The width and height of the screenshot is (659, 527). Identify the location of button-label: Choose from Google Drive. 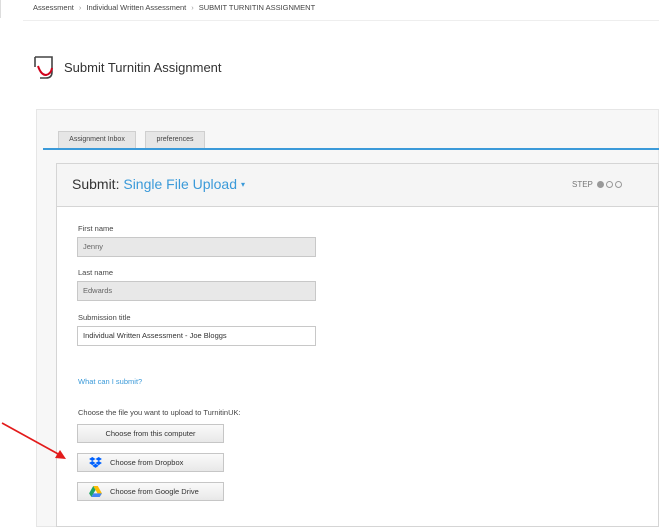
(154, 491).